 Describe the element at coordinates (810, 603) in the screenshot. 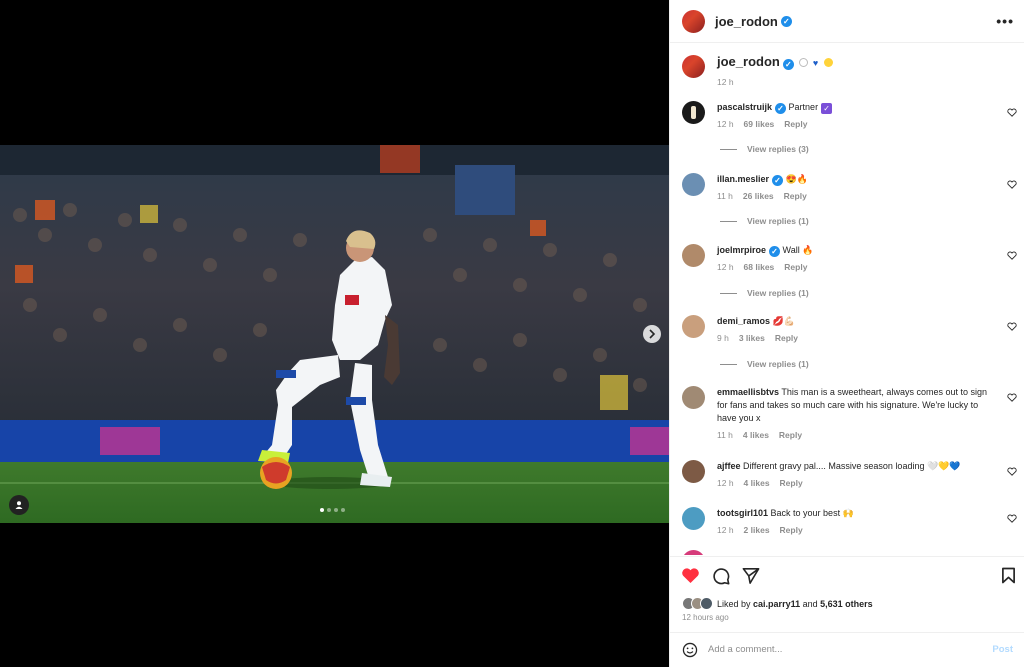

I see `liked-by-and: and` at that location.